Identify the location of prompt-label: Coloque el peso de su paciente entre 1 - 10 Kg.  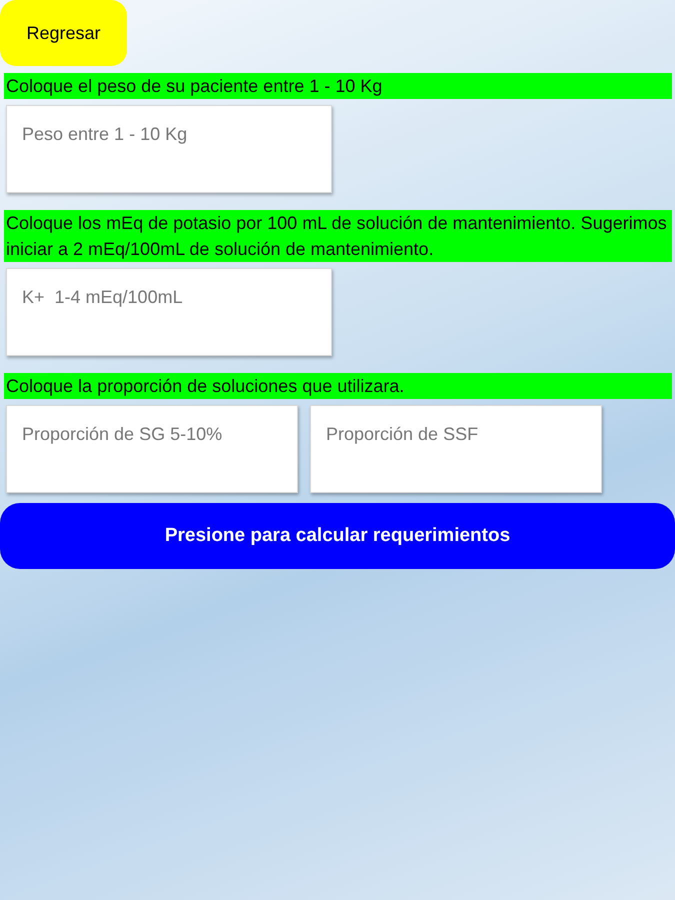
(338, 86).